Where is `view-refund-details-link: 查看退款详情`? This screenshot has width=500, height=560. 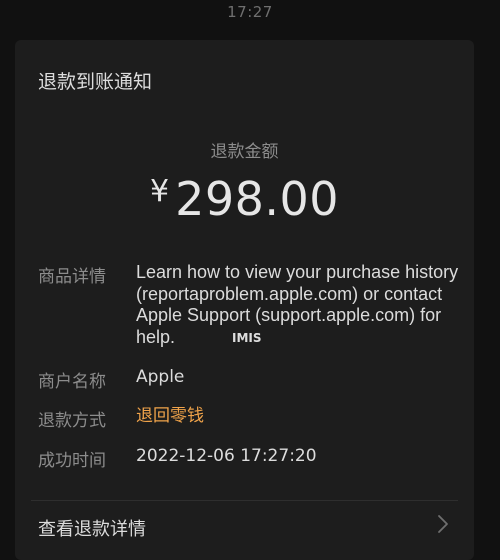
view-refund-details-link: 查看退款详情 is located at coordinates (244, 530).